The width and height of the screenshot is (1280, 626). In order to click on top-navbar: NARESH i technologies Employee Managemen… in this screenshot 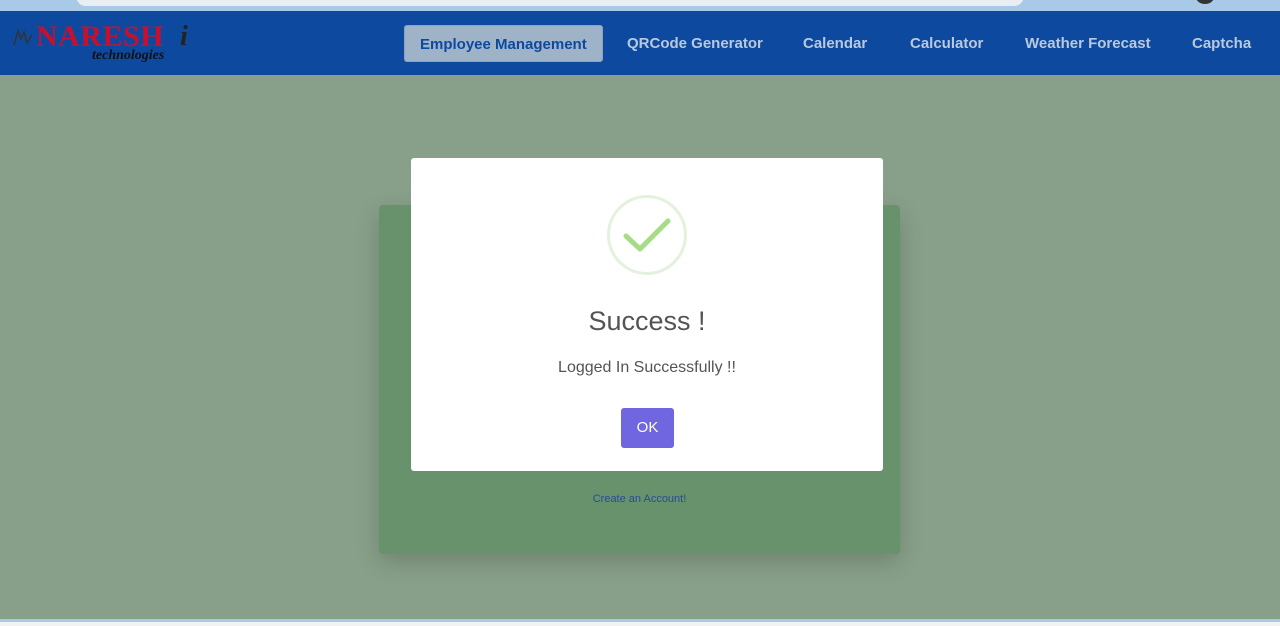, I will do `click(640, 43)`.